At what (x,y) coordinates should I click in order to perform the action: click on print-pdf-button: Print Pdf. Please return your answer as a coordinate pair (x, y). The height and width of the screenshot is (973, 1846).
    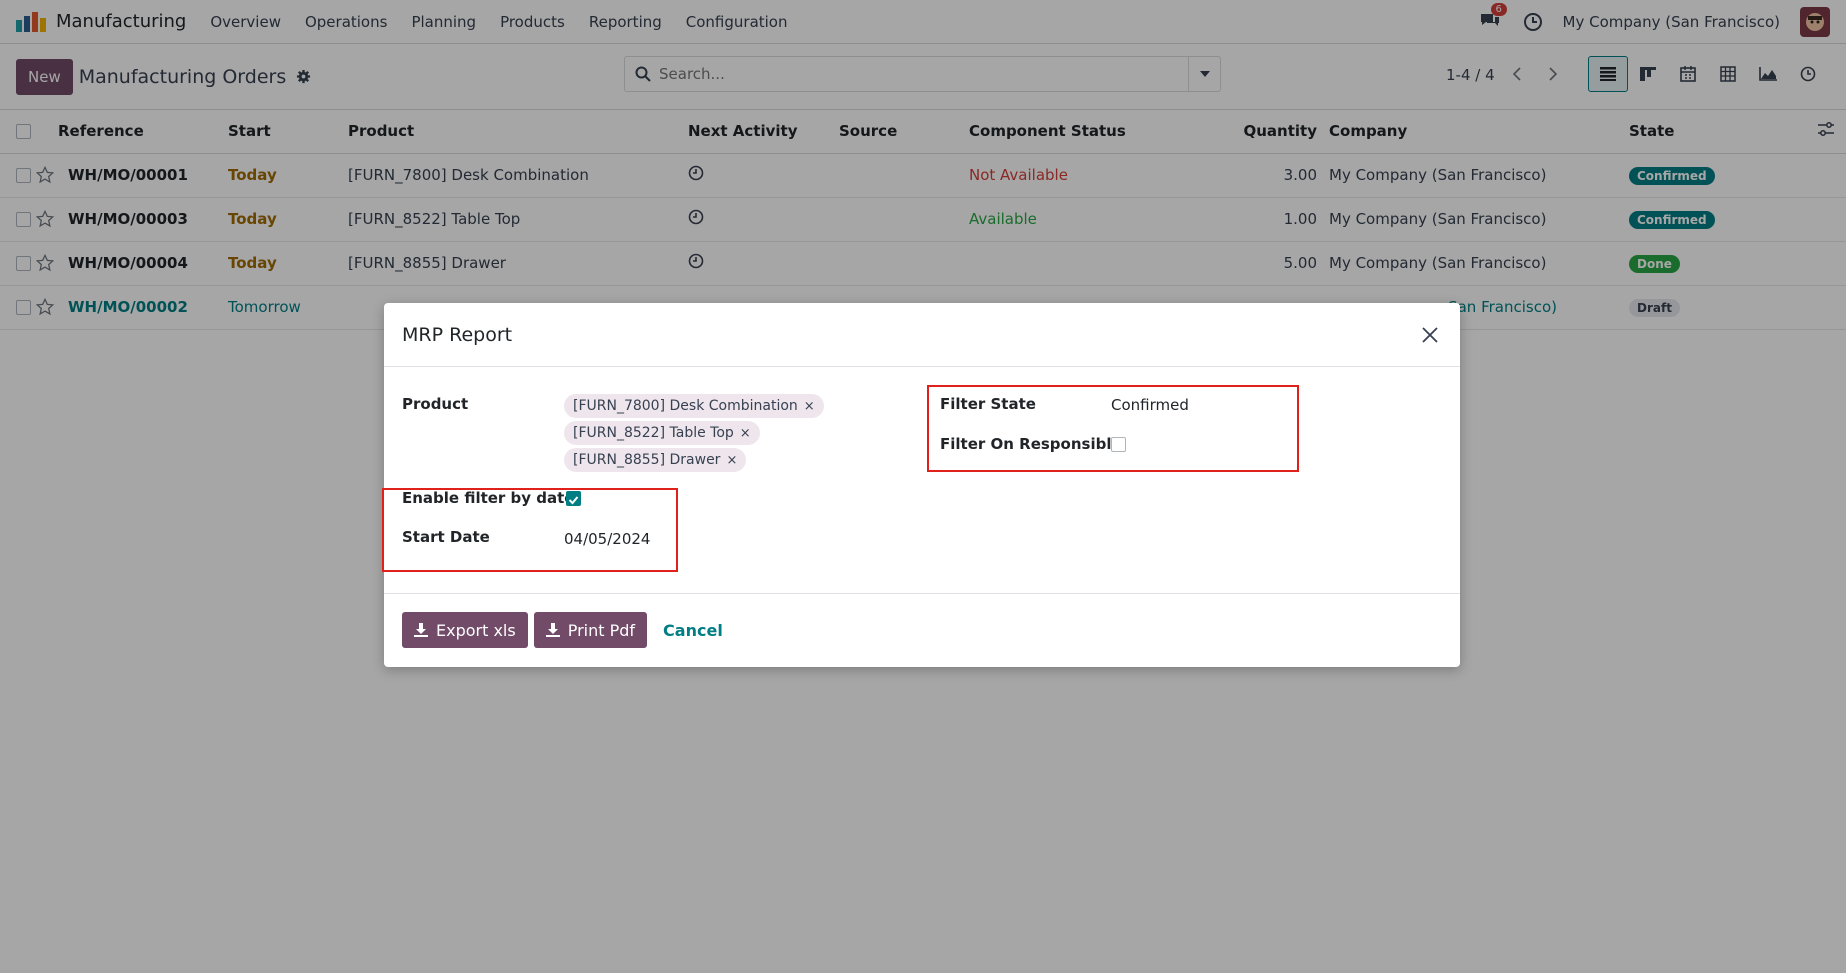
    Looking at the image, I should click on (590, 630).